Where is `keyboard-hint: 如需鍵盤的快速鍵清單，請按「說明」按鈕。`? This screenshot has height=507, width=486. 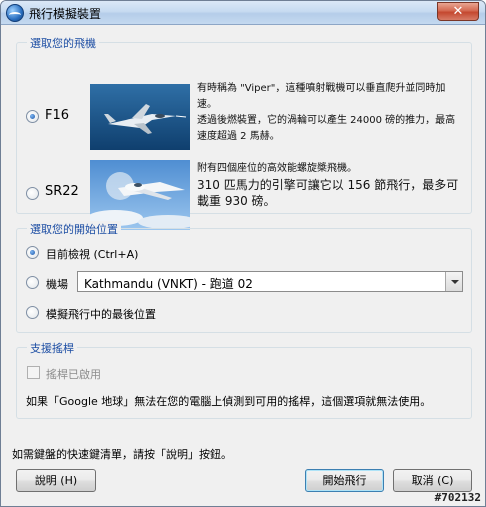
keyboard-hint: 如需鍵盤的快速鍵清單，請按「說明」按鈕。 is located at coordinates (122, 454).